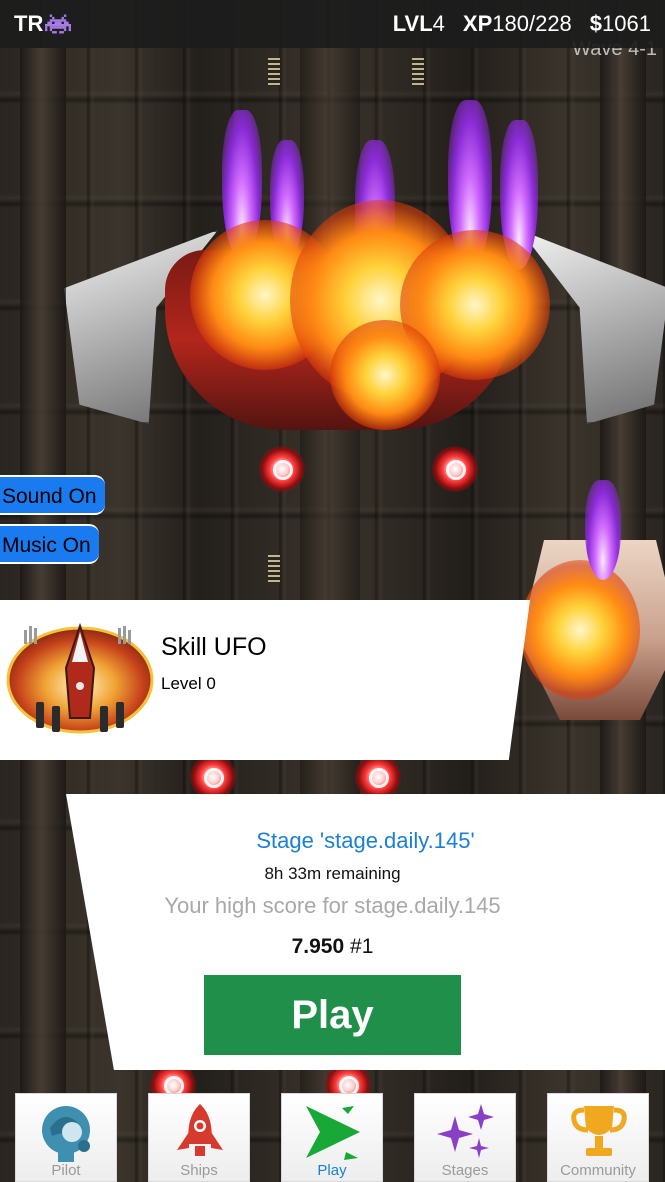 This screenshot has width=665, height=1182. I want to click on money-value: 1061, so click(626, 23).